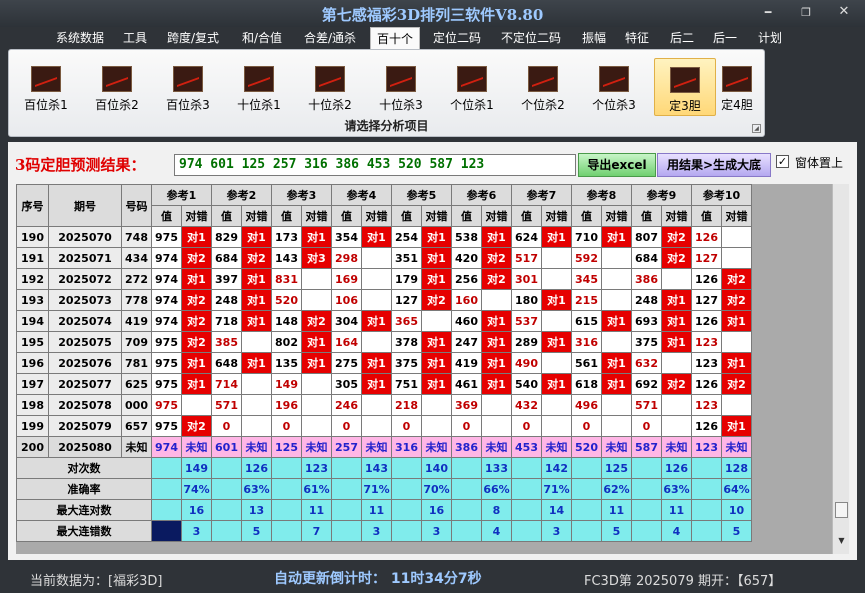 This screenshot has width=865, height=593. I want to click on predict-value: 520, so click(586, 447).